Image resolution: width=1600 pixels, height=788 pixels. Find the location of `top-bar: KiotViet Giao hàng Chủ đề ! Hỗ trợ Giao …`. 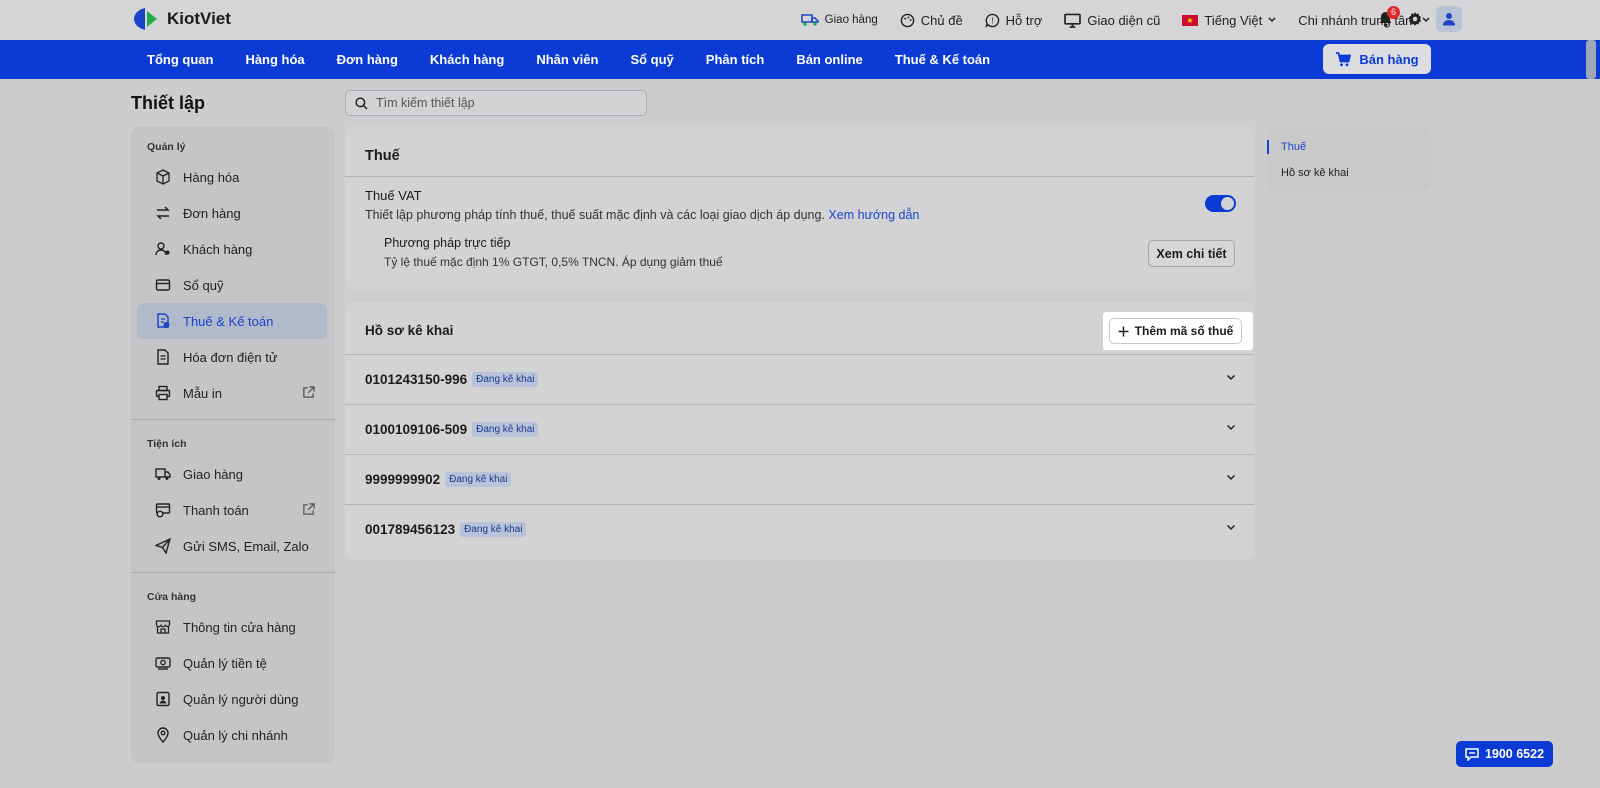

top-bar: KiotViet Giao hàng Chủ đề ! Hỗ trợ Giao … is located at coordinates (800, 20).